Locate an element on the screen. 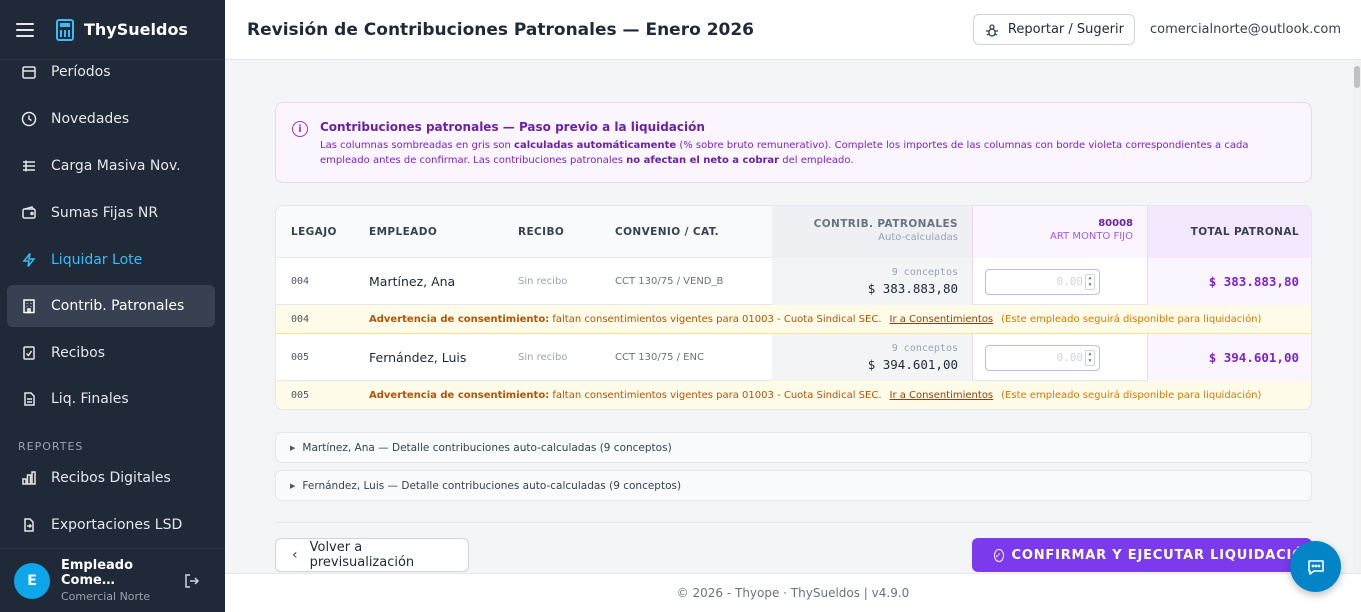  column-header-total: TOTAL PATRONAL is located at coordinates (1229, 232).